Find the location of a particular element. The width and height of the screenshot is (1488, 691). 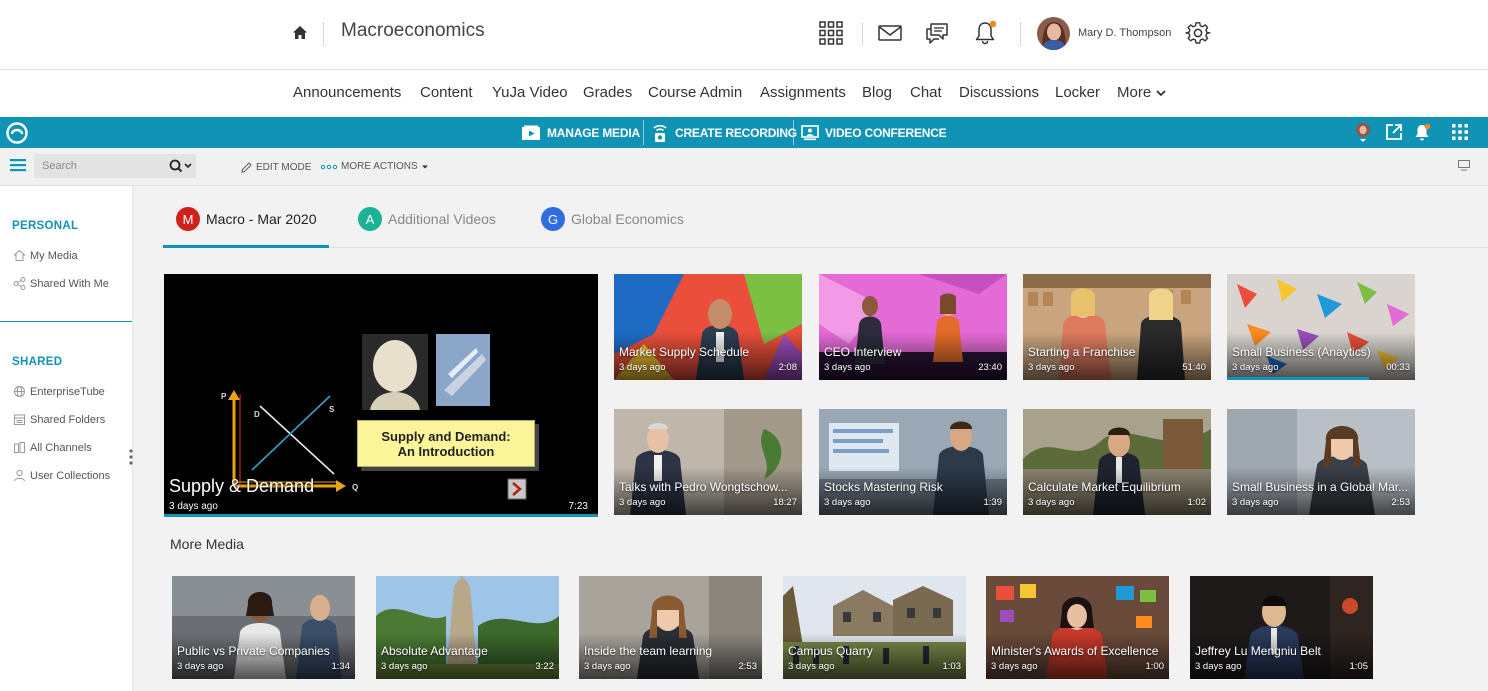

video-card: CEO Interview 3 days ago 23:40 is located at coordinates (913, 327).